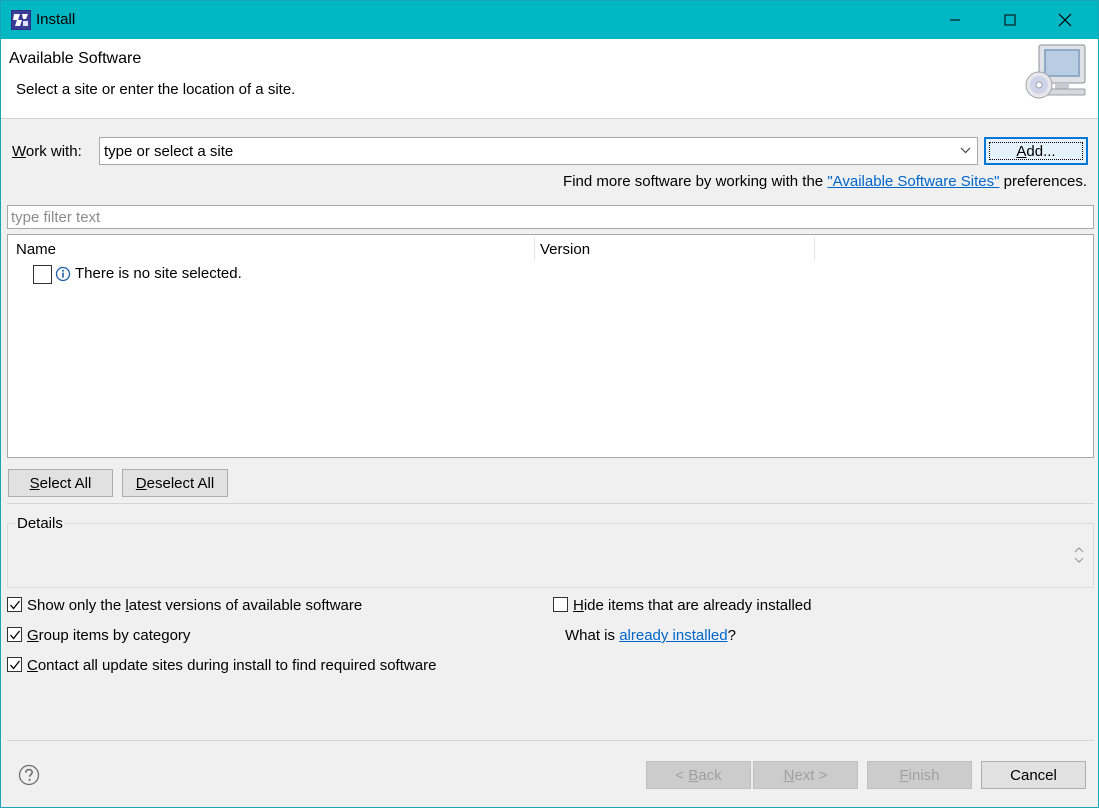  Describe the element at coordinates (169, 151) in the screenshot. I see `work-with-value: type or select a site` at that location.